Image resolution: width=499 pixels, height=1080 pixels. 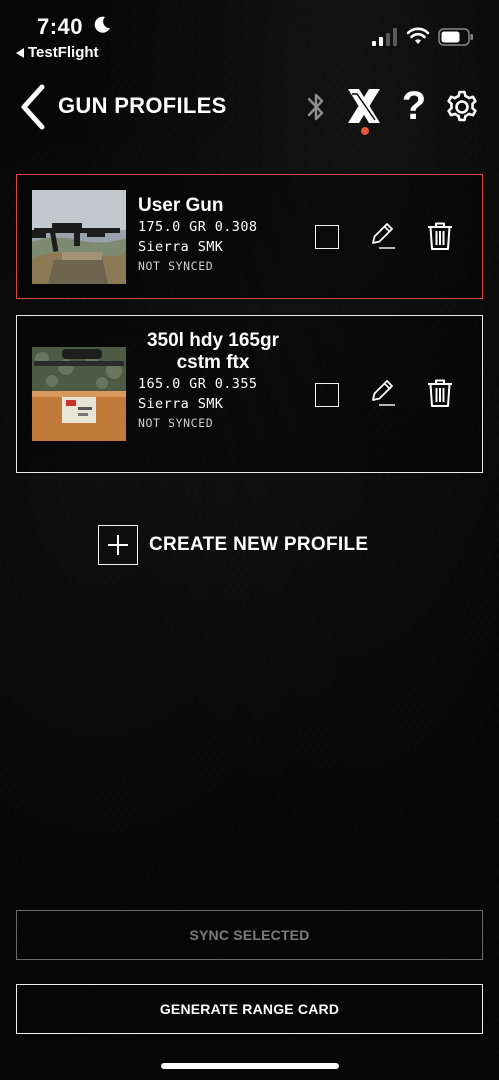 What do you see at coordinates (462, 107) in the screenshot?
I see `gear-icon` at bounding box center [462, 107].